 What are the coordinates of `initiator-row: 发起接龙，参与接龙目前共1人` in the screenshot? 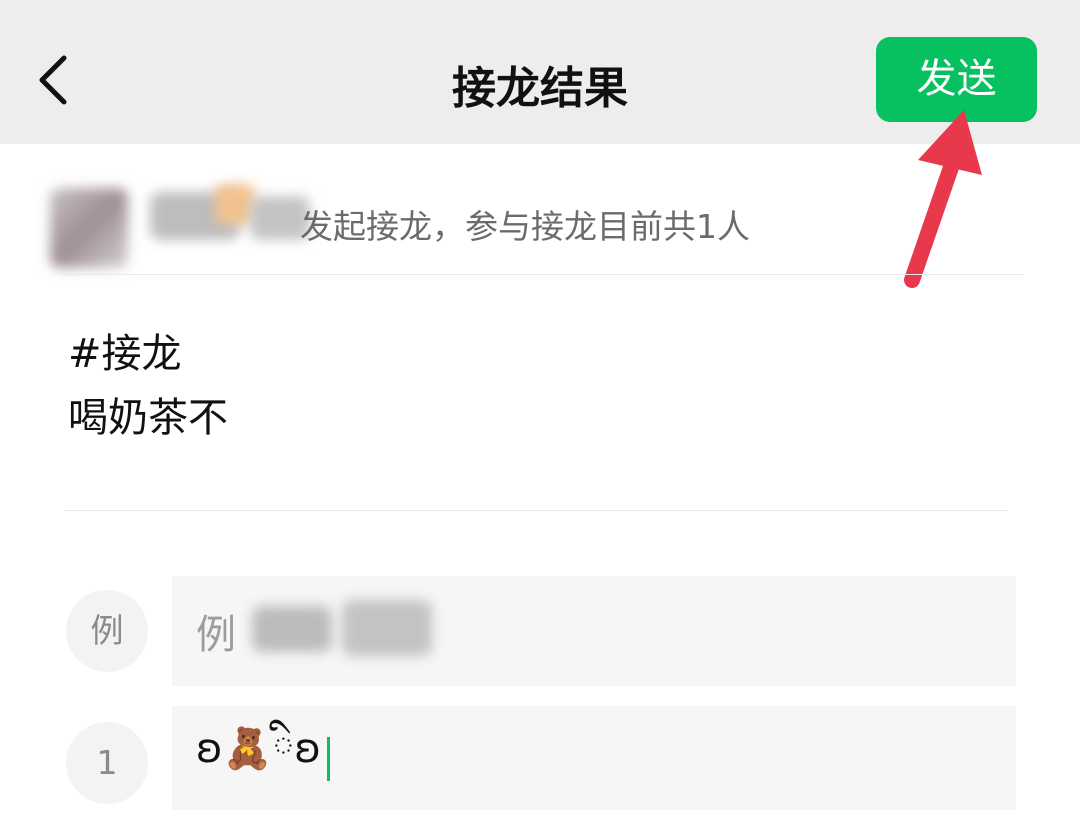 It's located at (540, 226).